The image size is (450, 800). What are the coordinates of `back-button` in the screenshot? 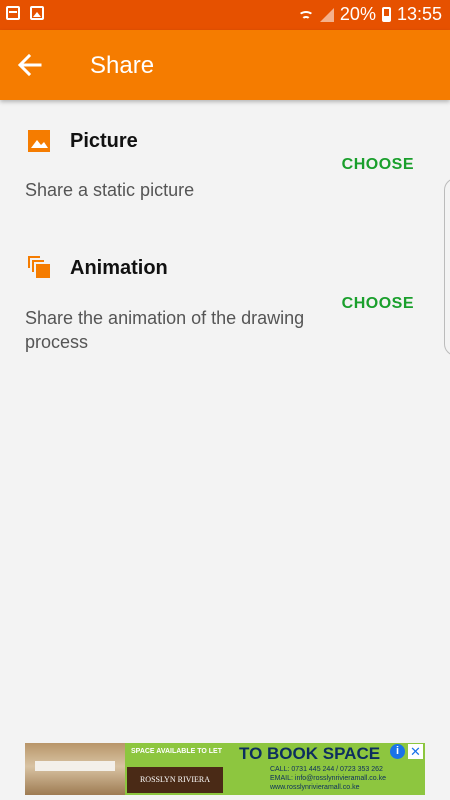 It's located at (30, 65).